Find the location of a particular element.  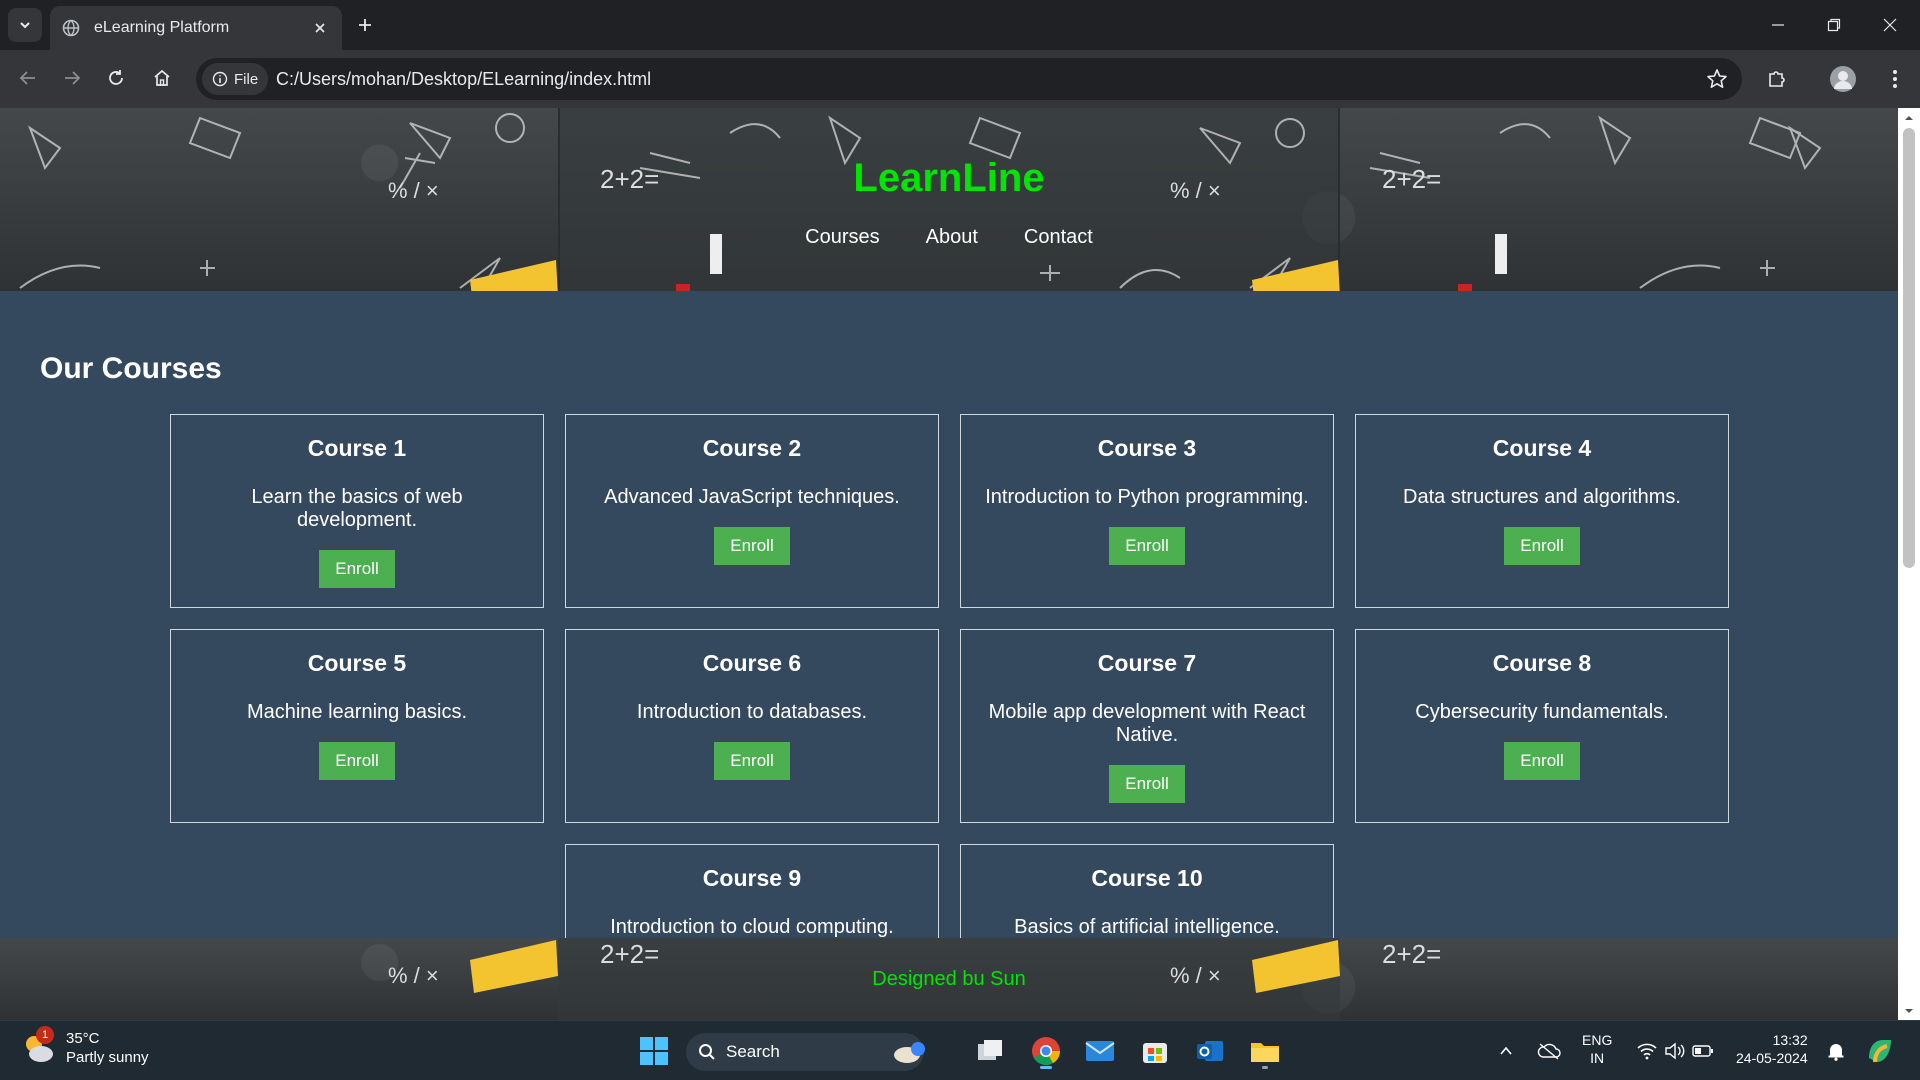

profile-icon is located at coordinates (1843, 80).